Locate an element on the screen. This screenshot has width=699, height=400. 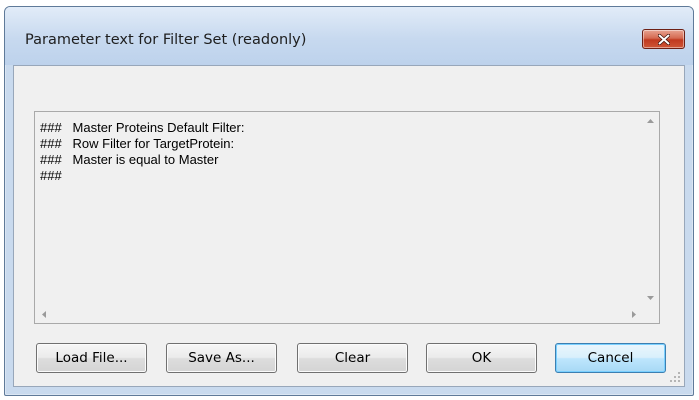
close-icon is located at coordinates (663, 39).